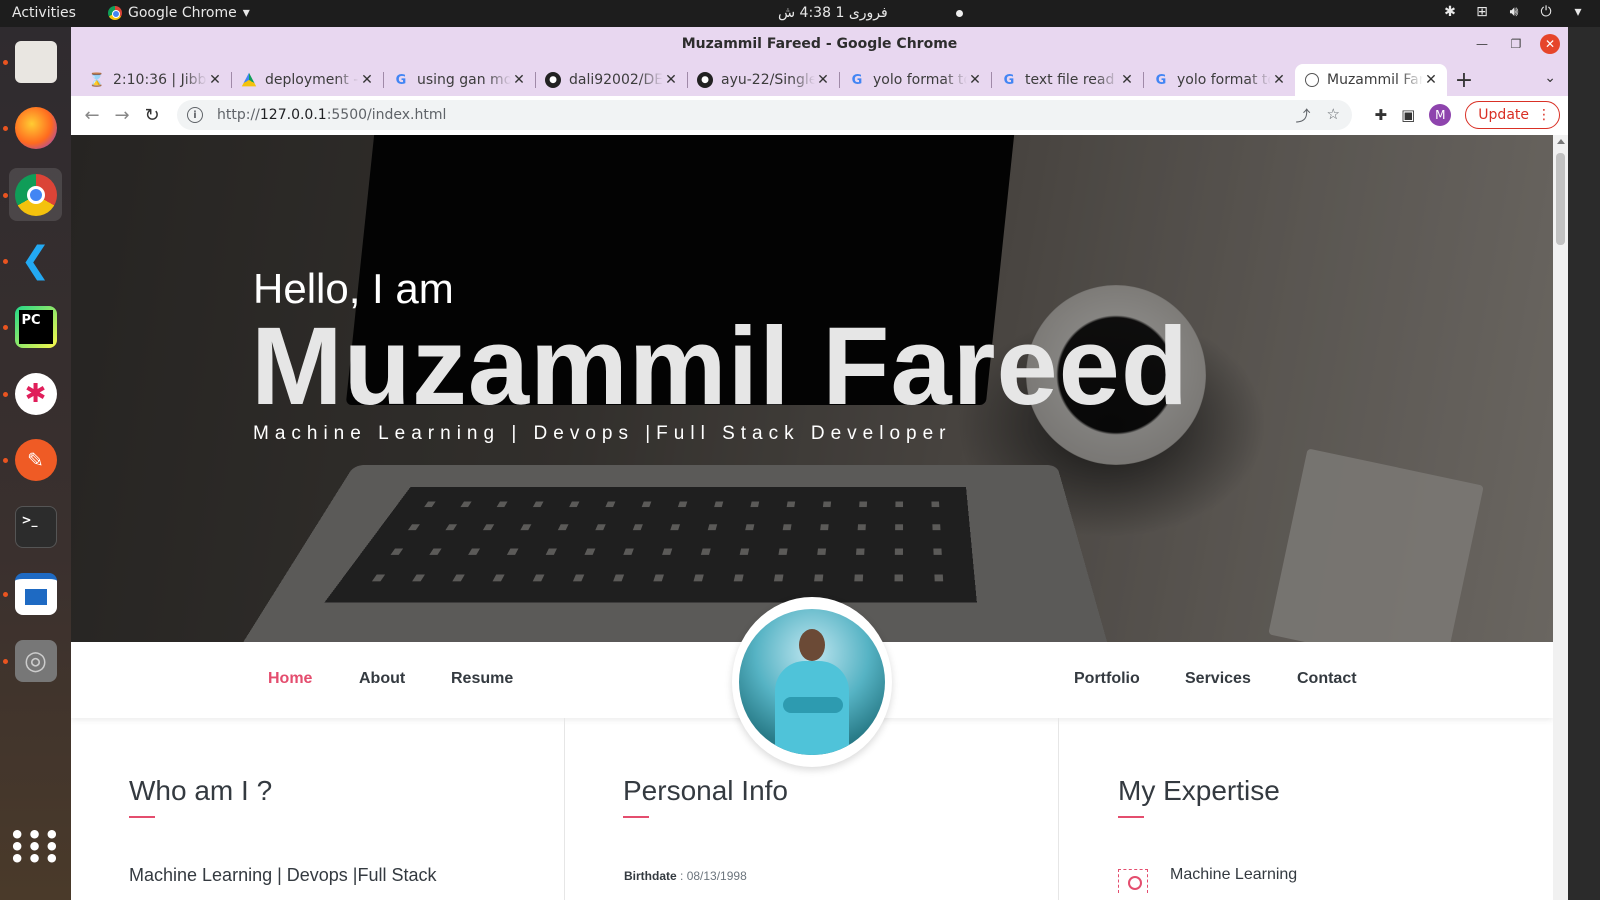  I want to click on forward-button: →, so click(122, 115).